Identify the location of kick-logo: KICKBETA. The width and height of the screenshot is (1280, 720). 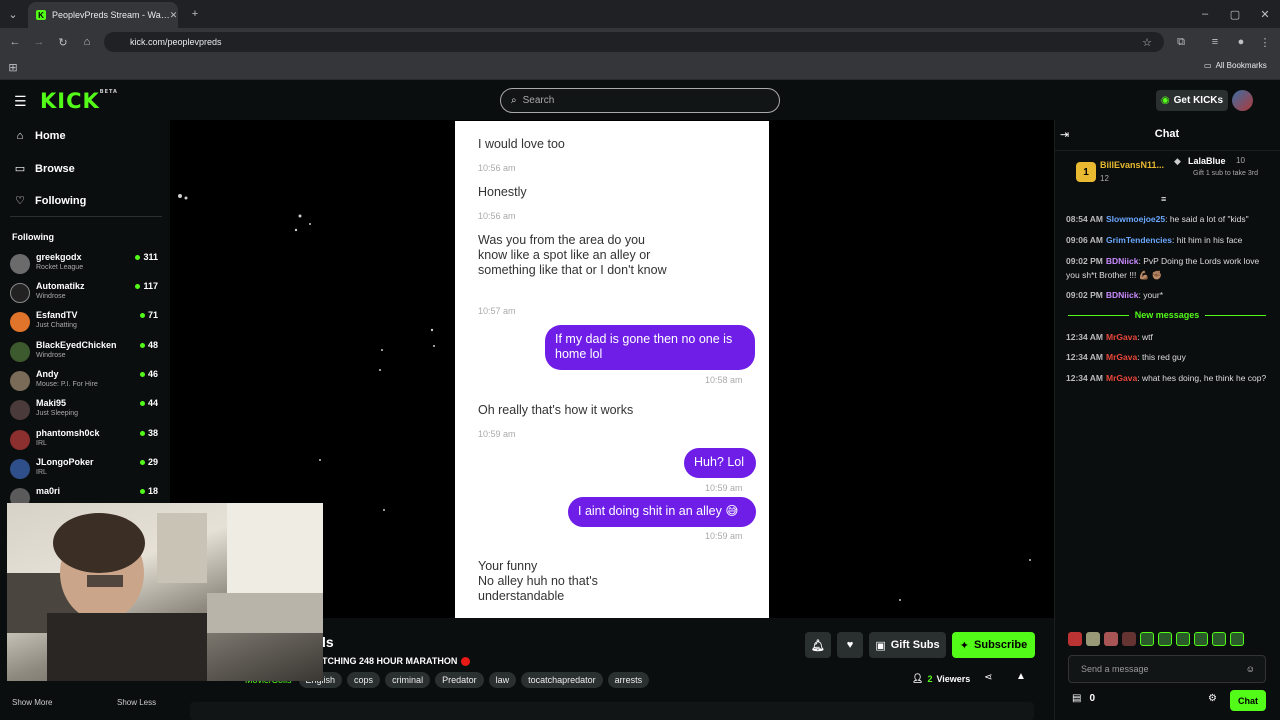
(79, 101).